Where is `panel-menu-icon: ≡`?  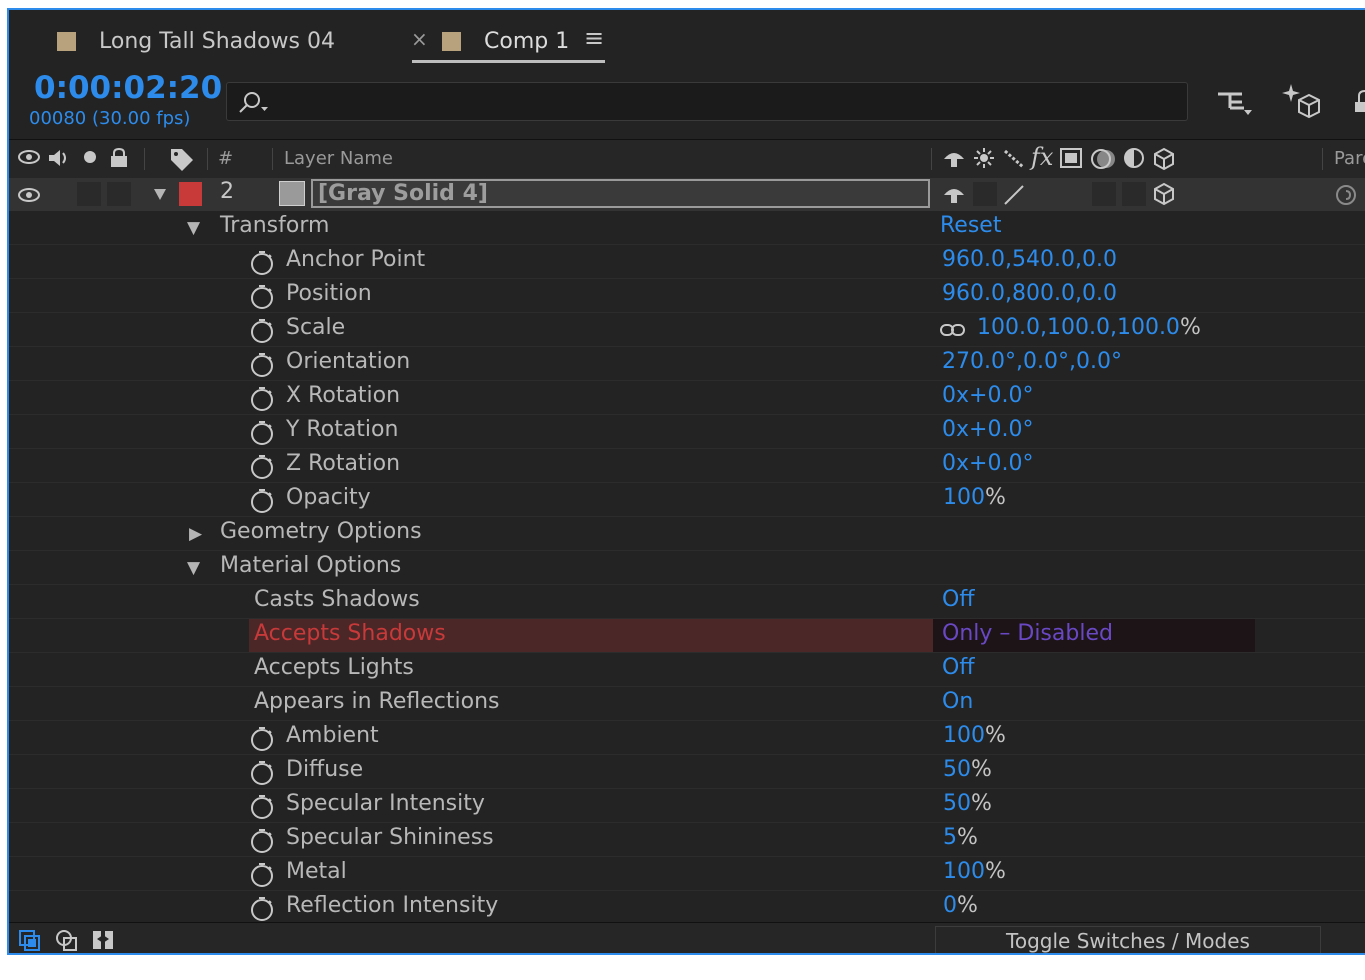 panel-menu-icon: ≡ is located at coordinates (594, 38).